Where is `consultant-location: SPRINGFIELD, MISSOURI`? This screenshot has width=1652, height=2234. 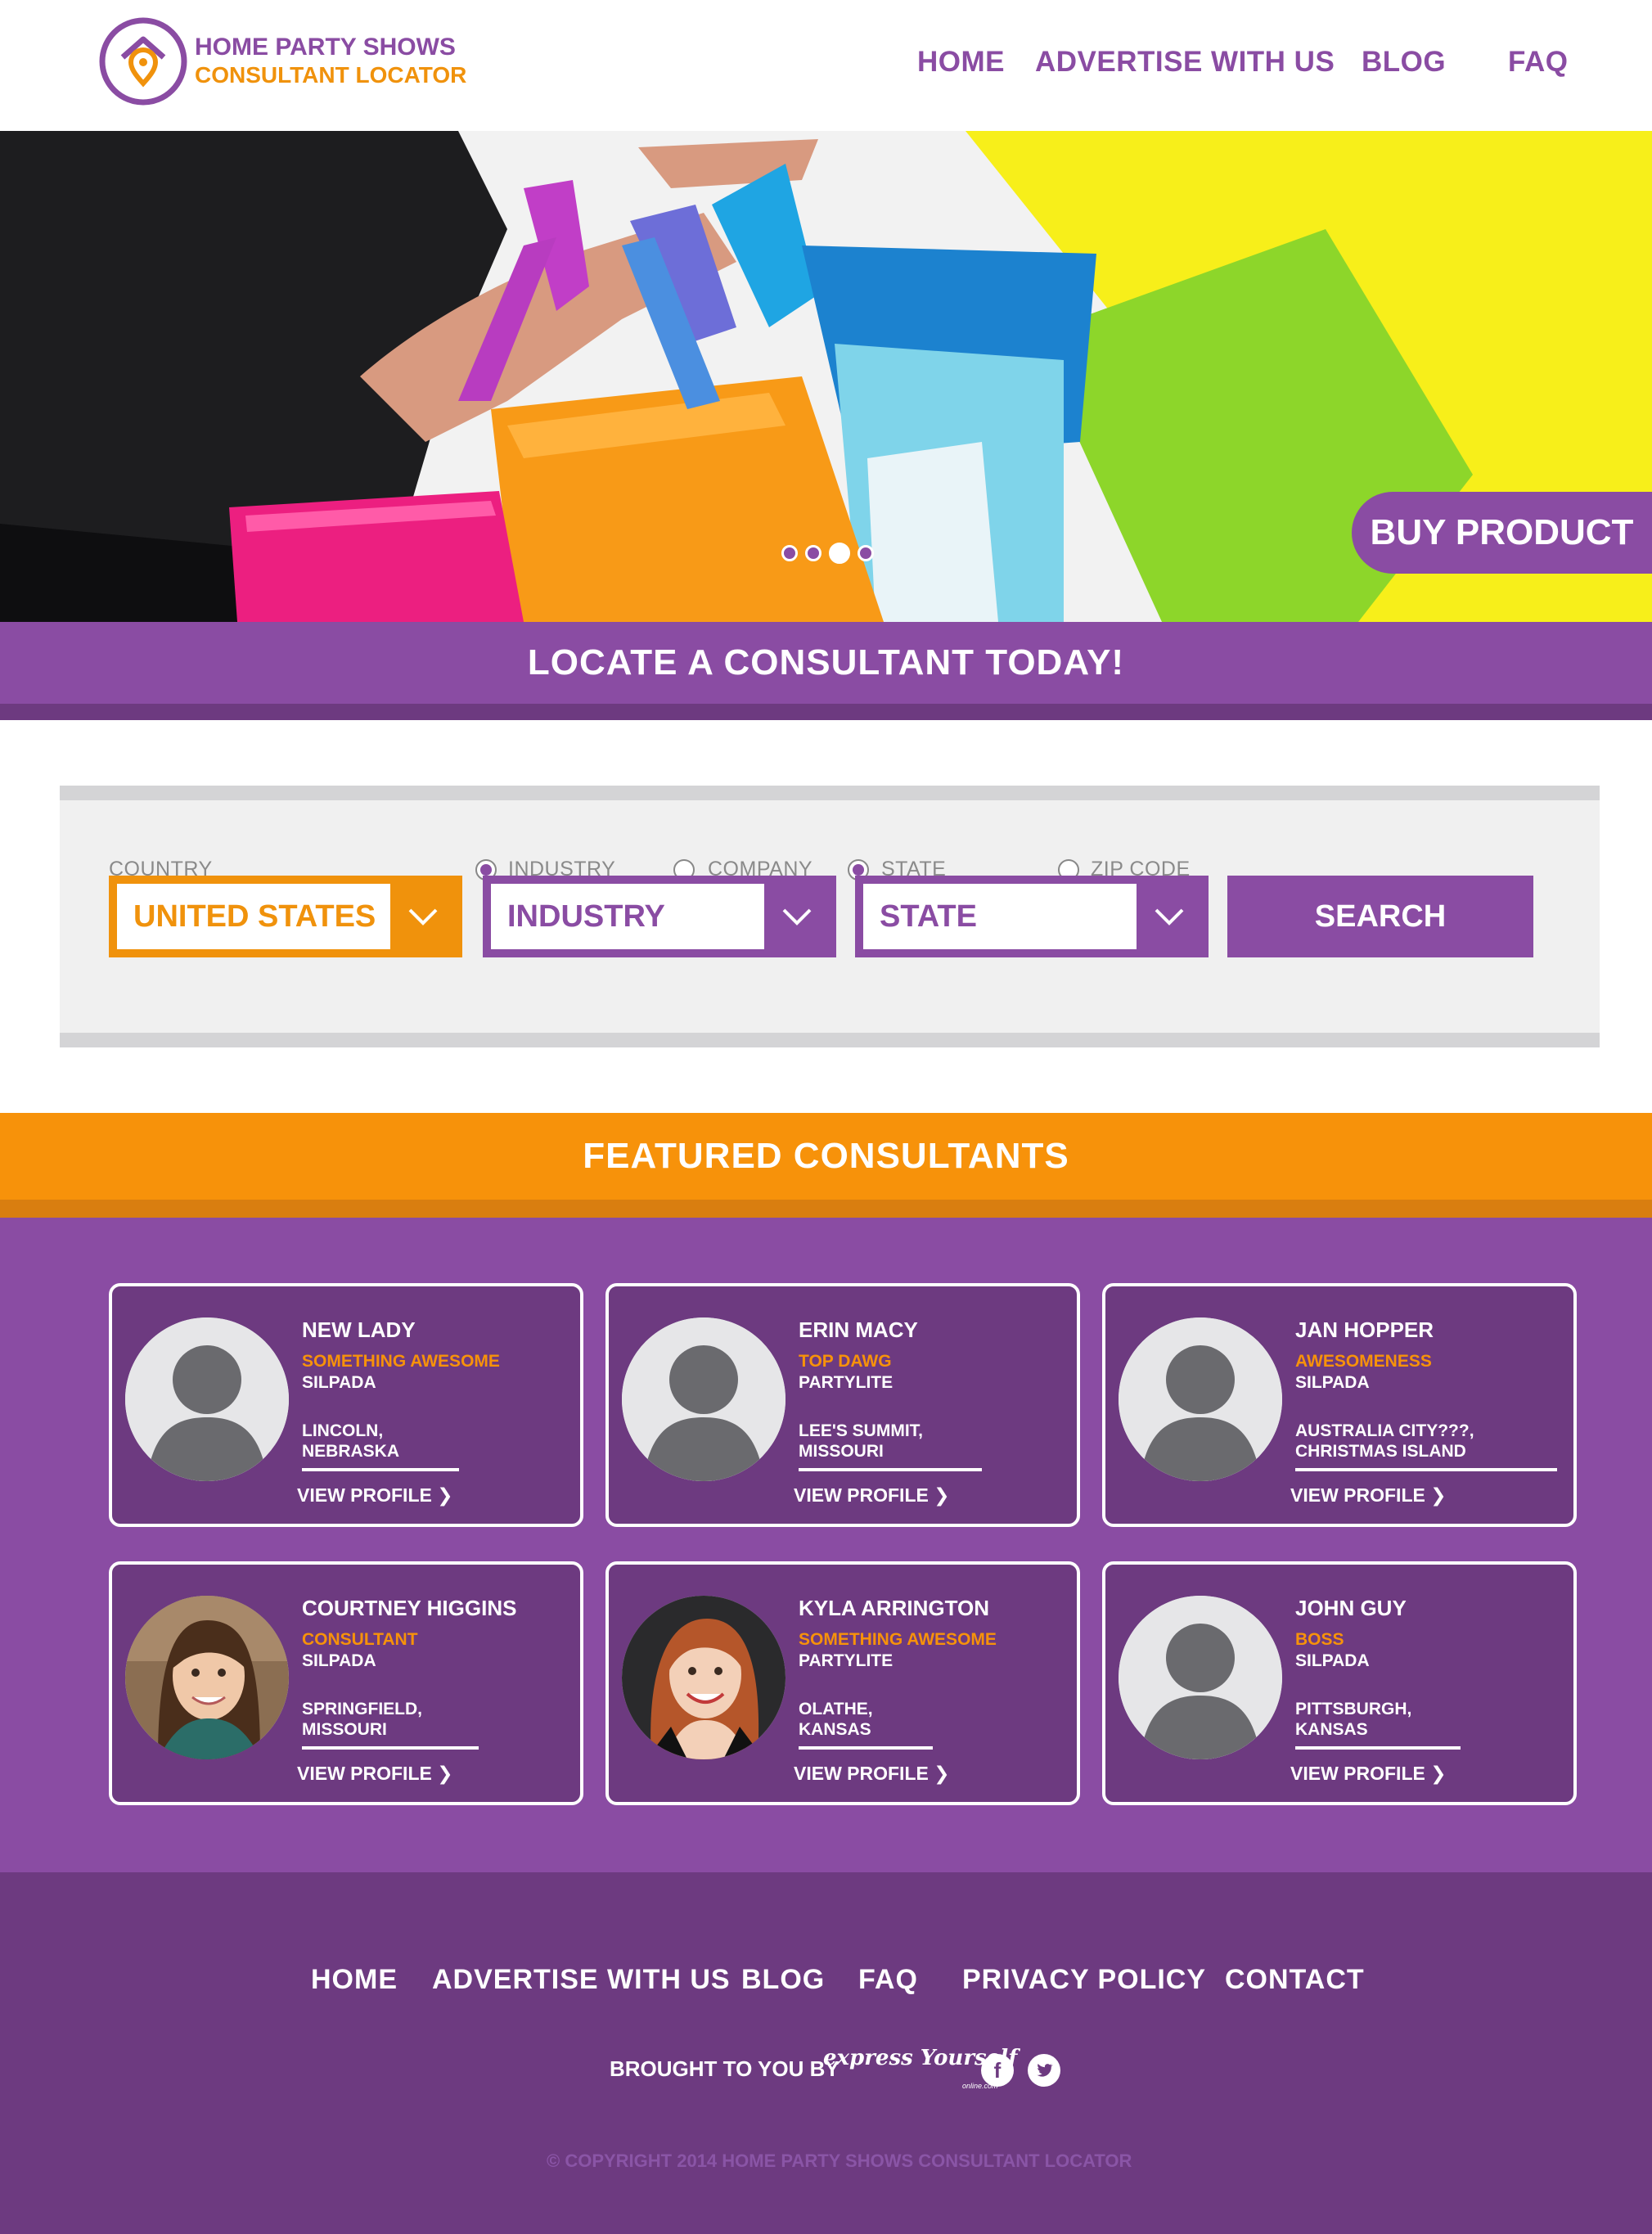
consultant-location: SPRINGFIELD, MISSOURI is located at coordinates (390, 1724).